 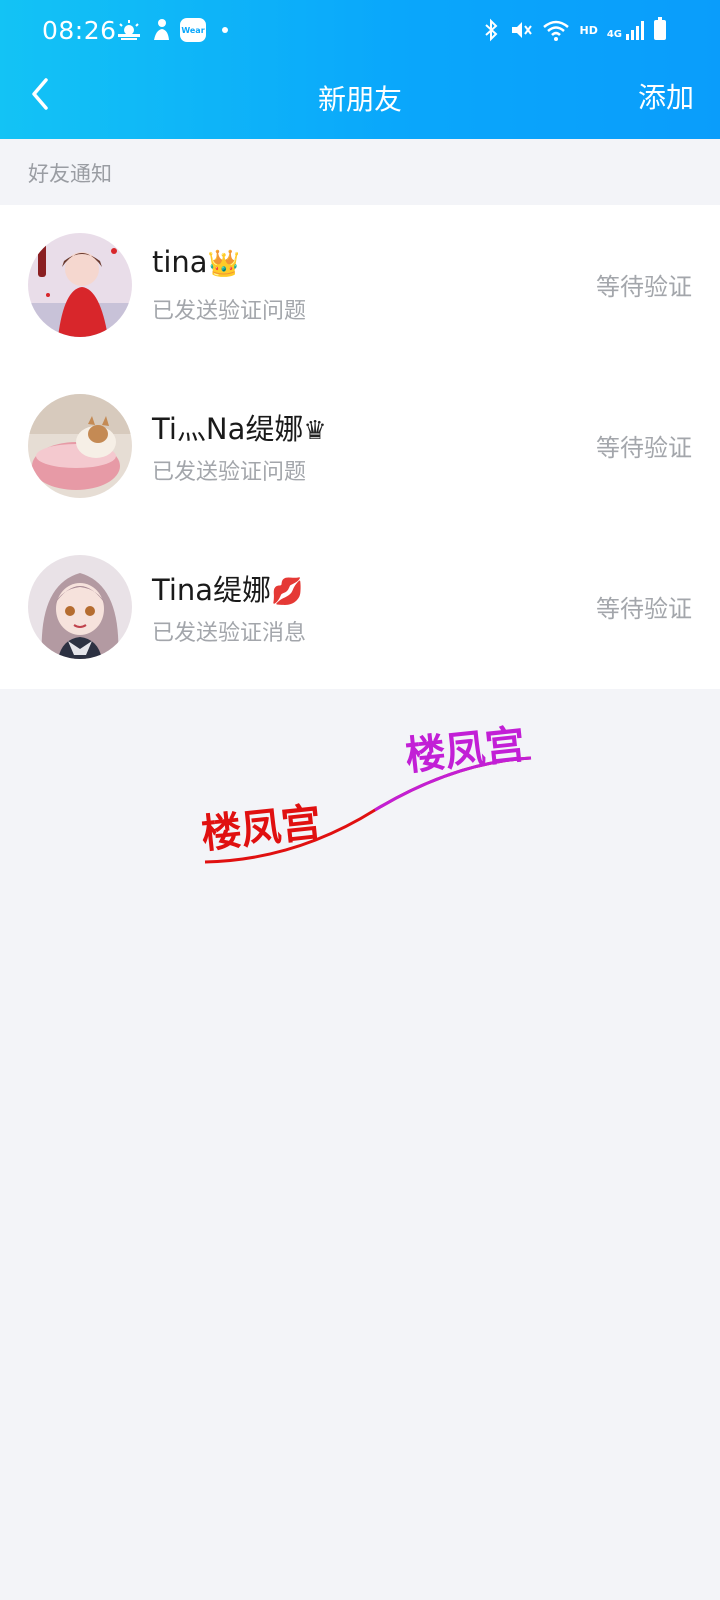 I want to click on weather-icon, so click(x=129, y=30).